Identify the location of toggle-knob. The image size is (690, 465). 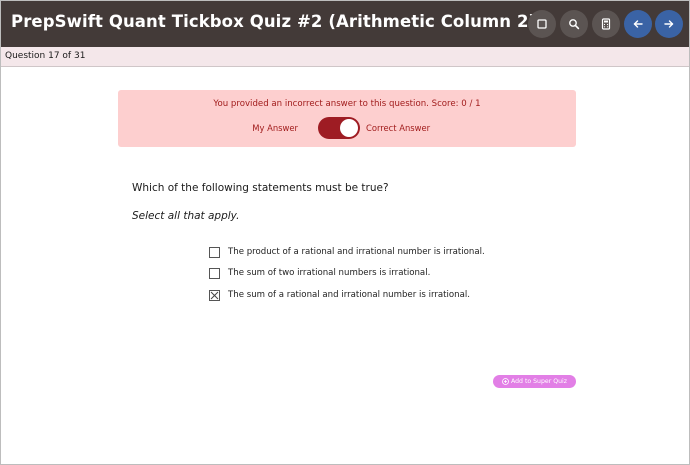
(349, 128).